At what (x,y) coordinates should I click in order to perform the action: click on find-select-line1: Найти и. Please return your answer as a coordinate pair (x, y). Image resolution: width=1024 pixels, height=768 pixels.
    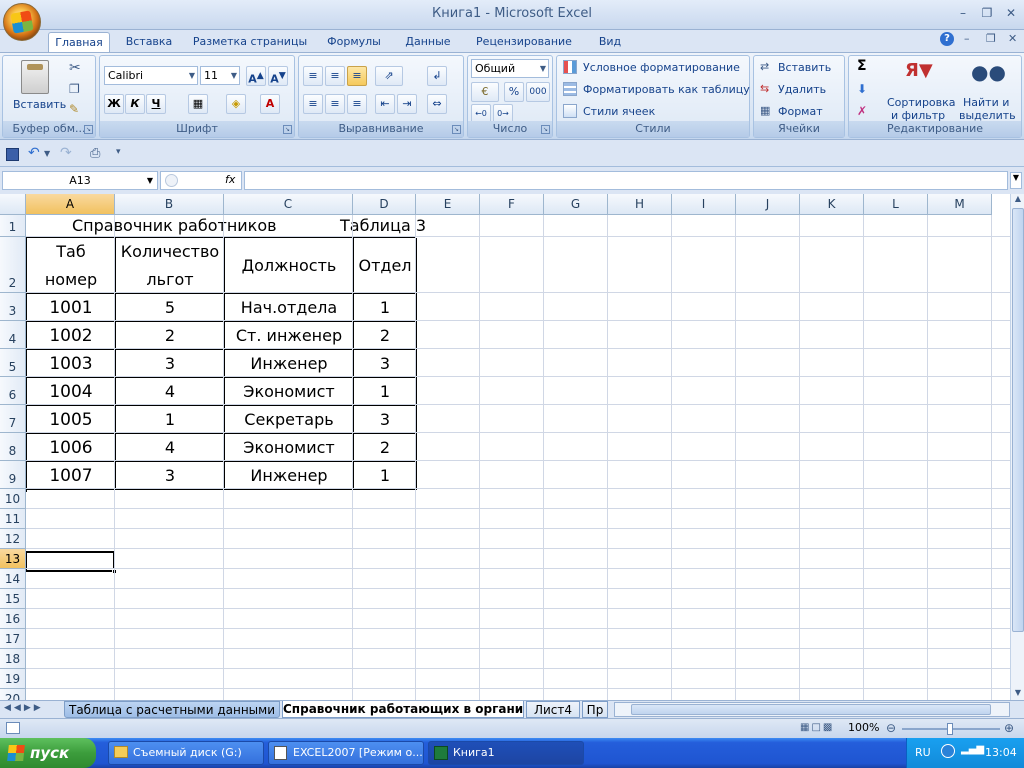
    Looking at the image, I should click on (986, 102).